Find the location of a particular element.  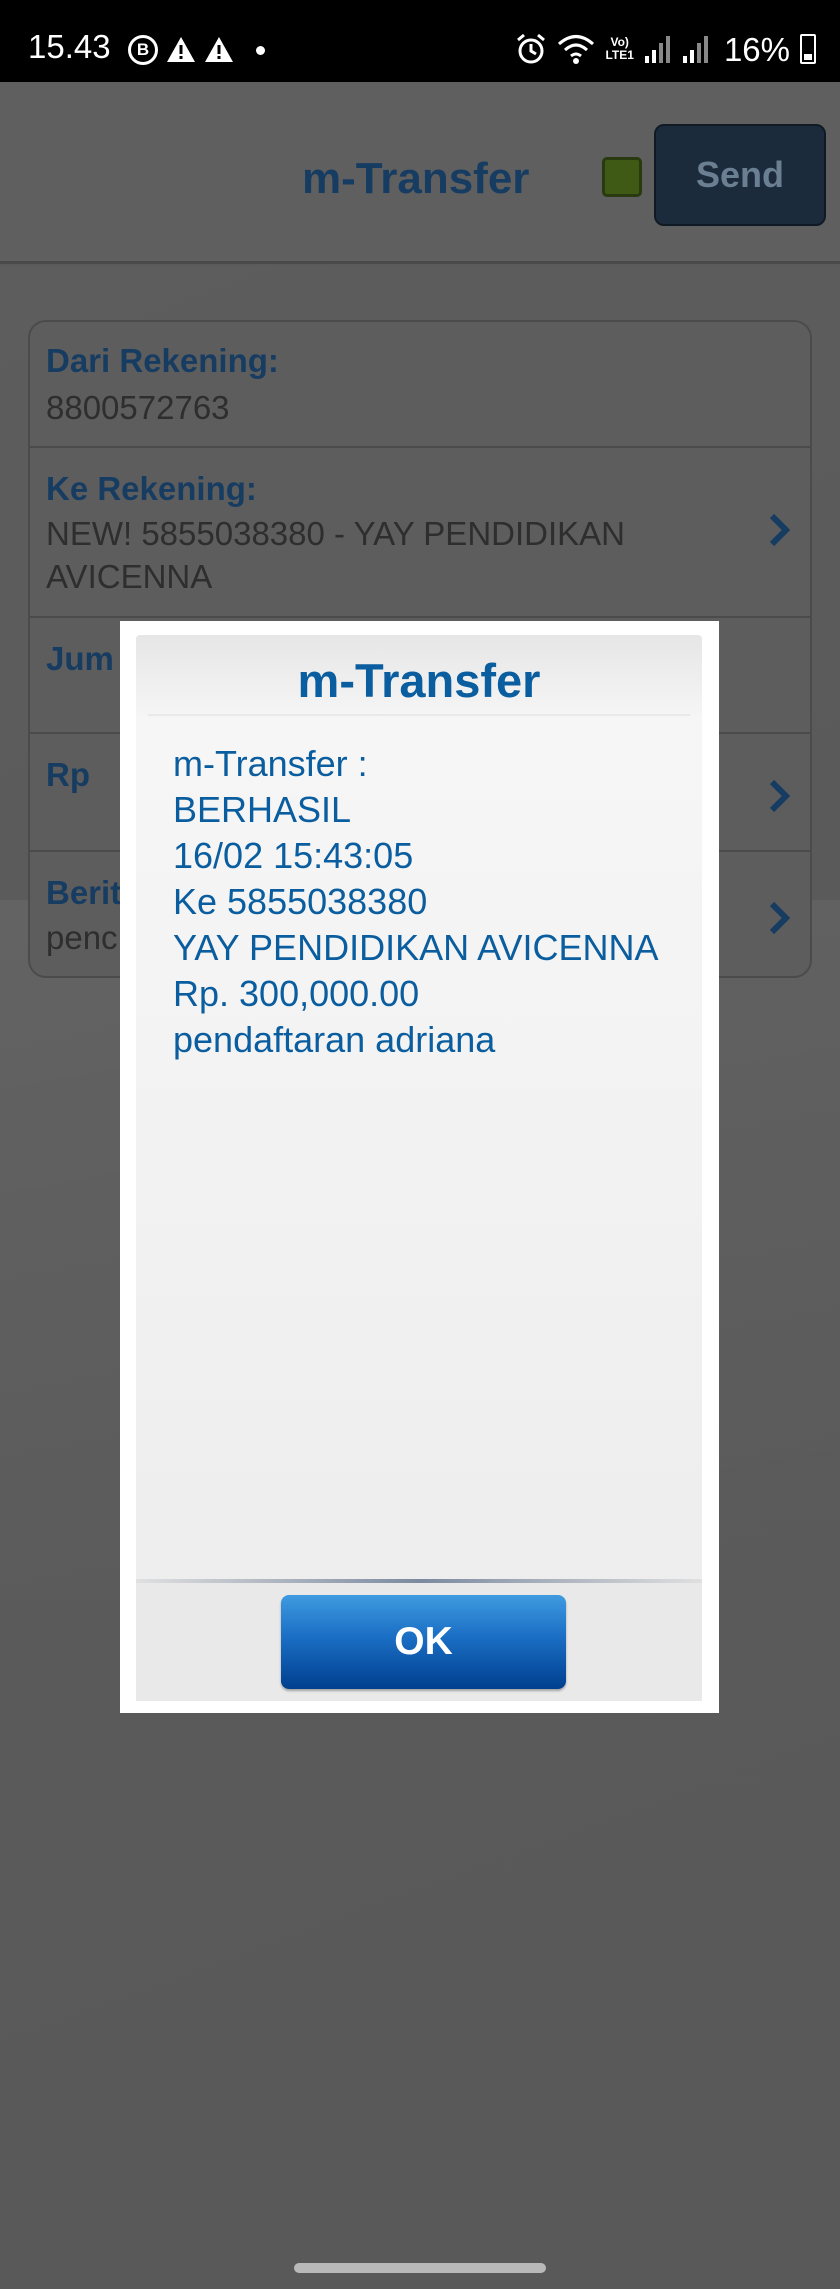

volte-lte-icon: Vo) LTE1 is located at coordinates (619, 49).